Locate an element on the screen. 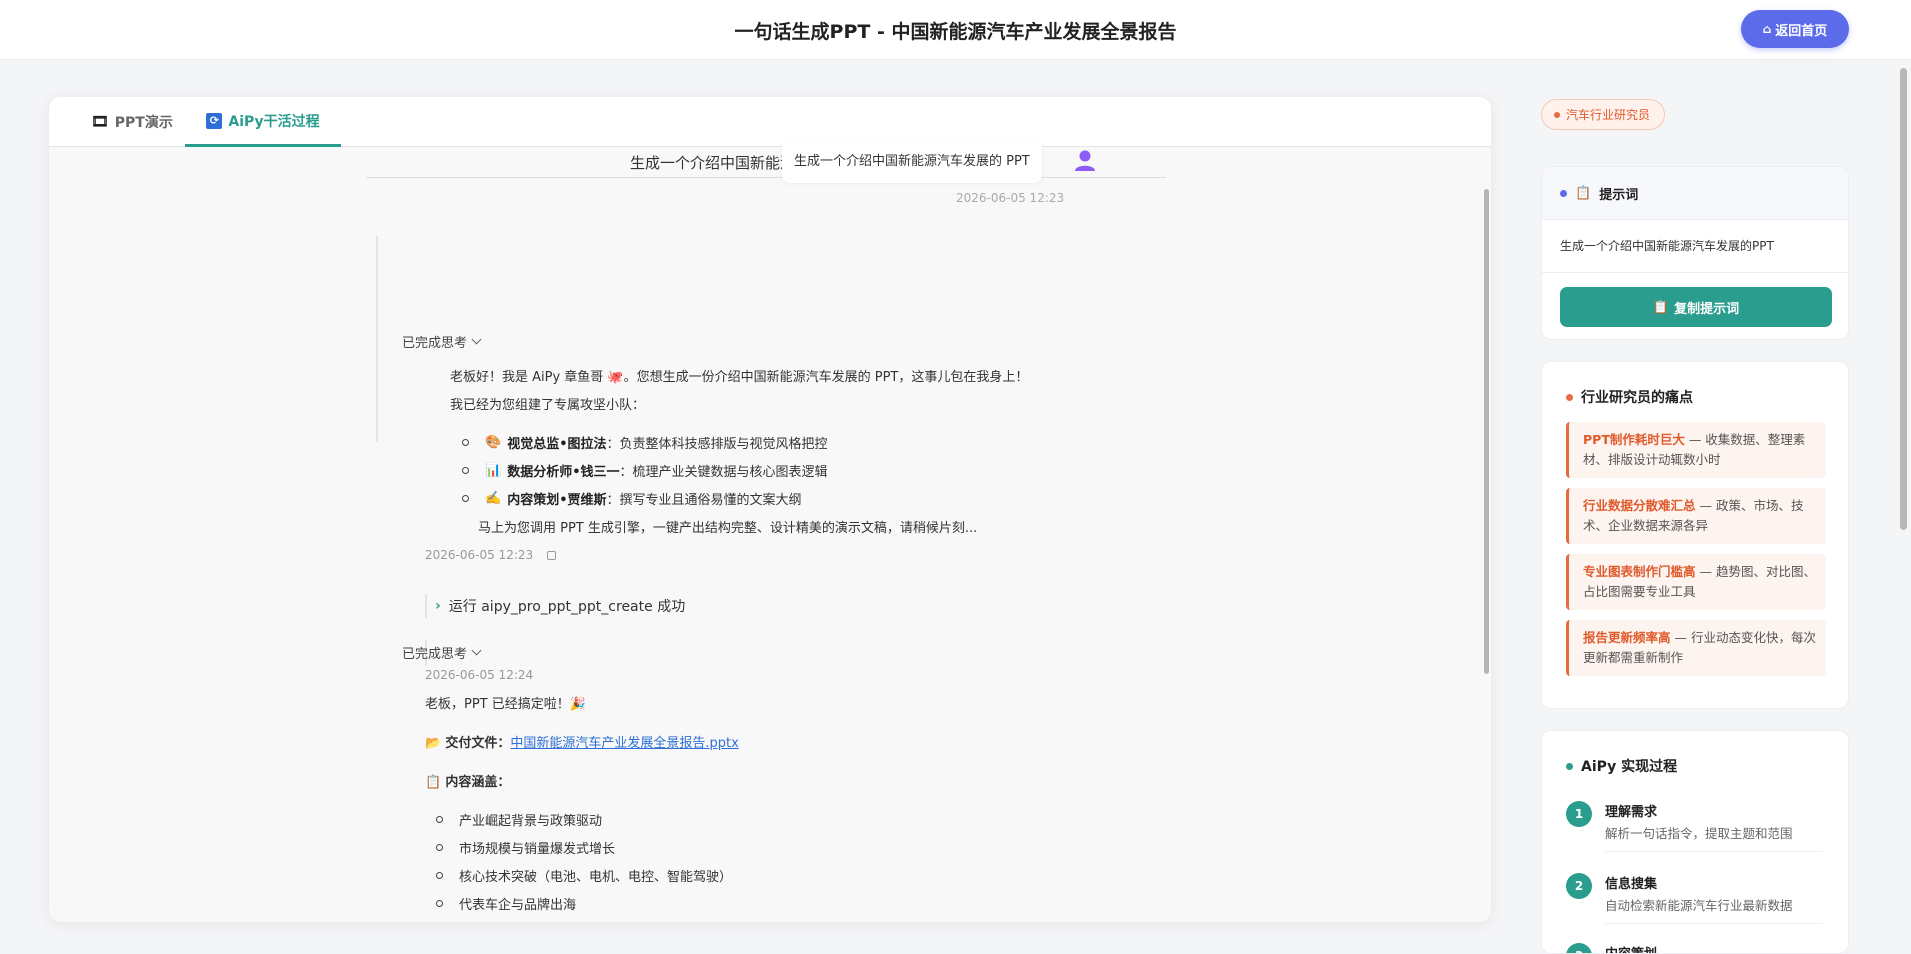  copy-prompt-label: 复制提示词 is located at coordinates (1707, 309).